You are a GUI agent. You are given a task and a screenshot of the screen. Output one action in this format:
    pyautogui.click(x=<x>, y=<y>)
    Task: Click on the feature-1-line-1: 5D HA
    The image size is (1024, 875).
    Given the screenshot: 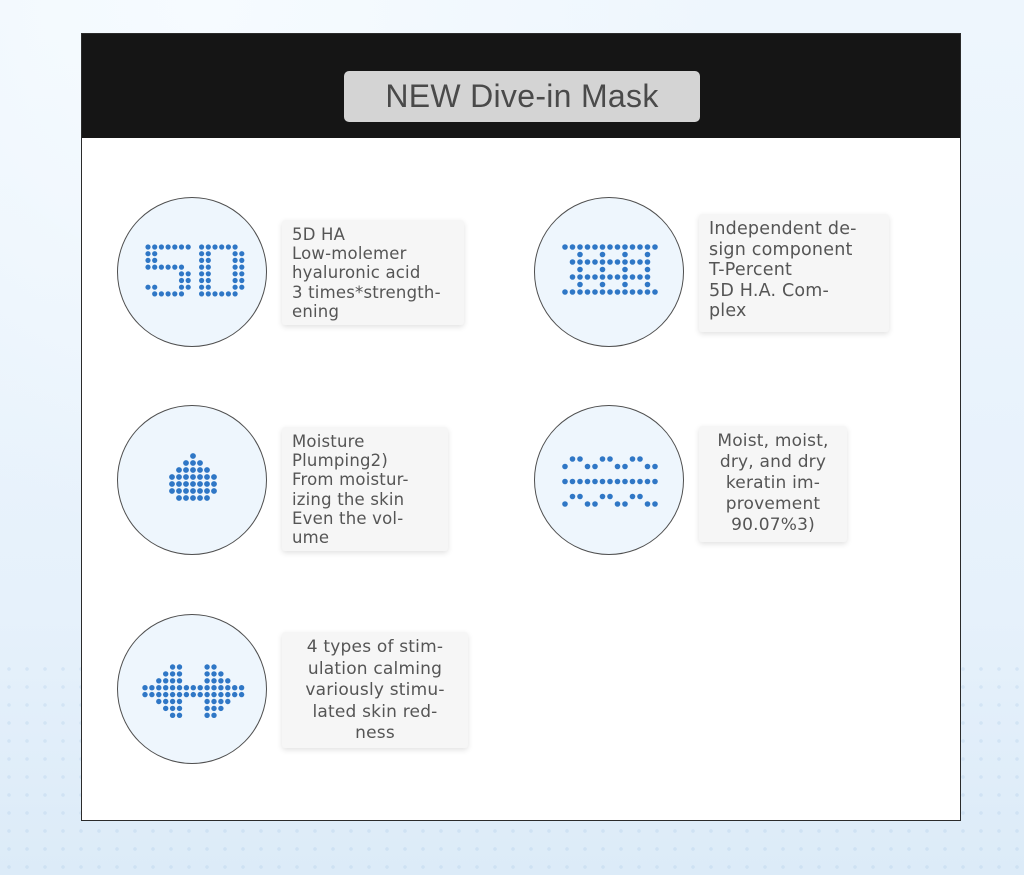 What is the action you would take?
    pyautogui.click(x=319, y=234)
    